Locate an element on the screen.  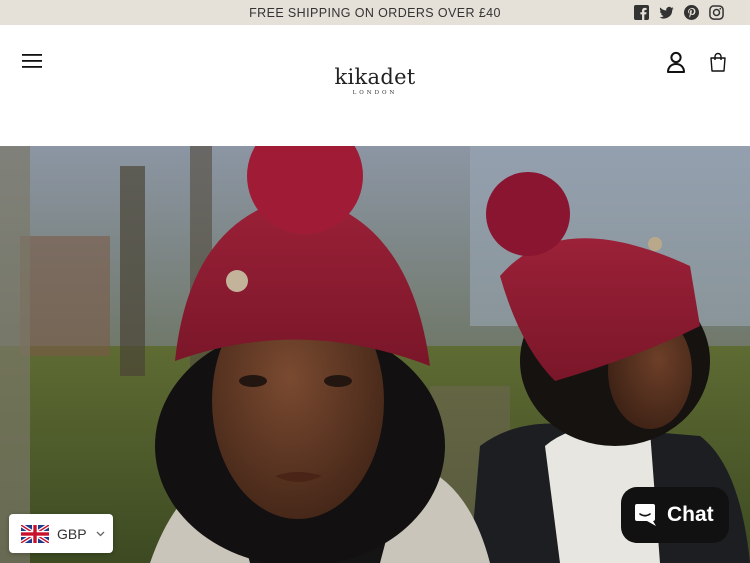
currency-selector: GBP is located at coordinates (61, 533).